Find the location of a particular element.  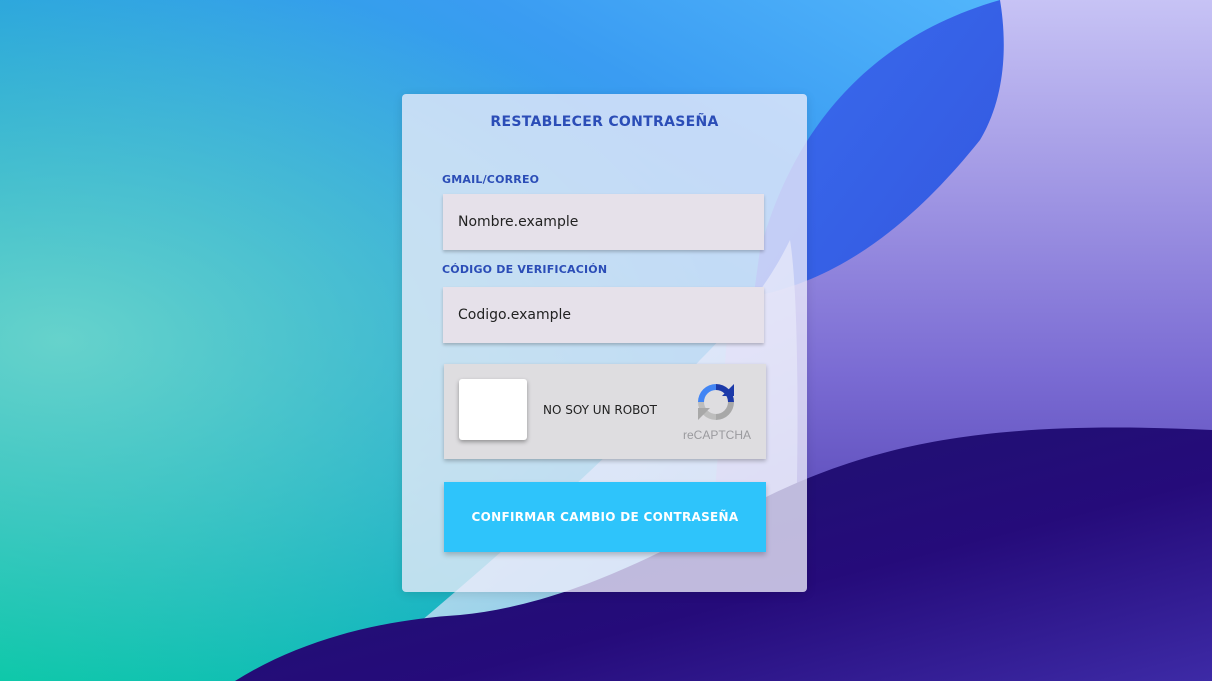

verification-code-field is located at coordinates (603, 315).